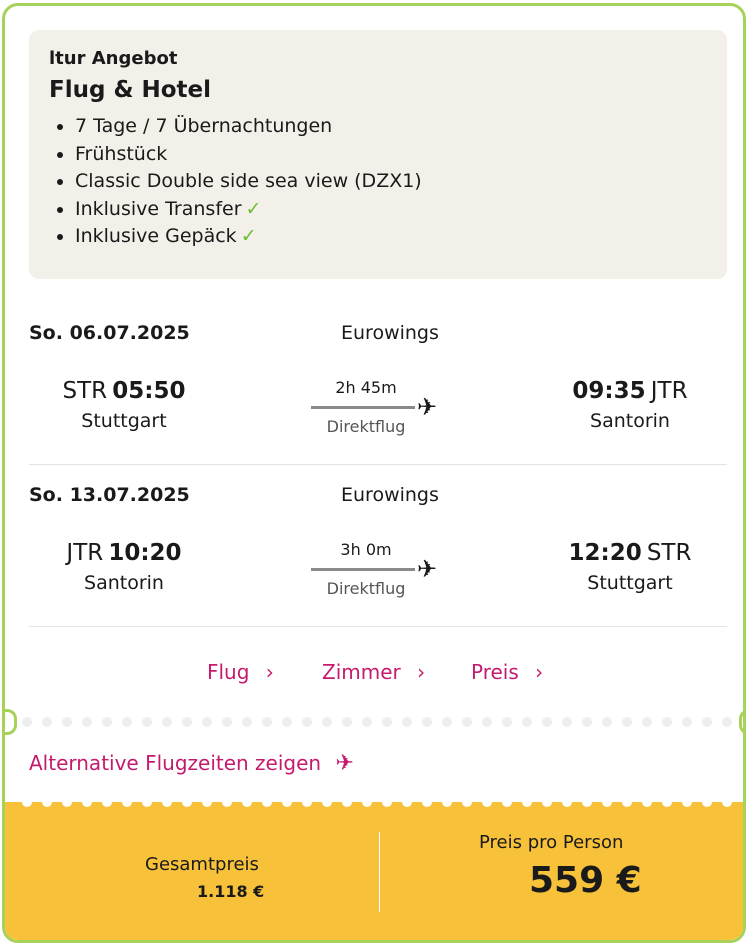  I want to click on total-price-label: Gesamtpreis, so click(202, 864).